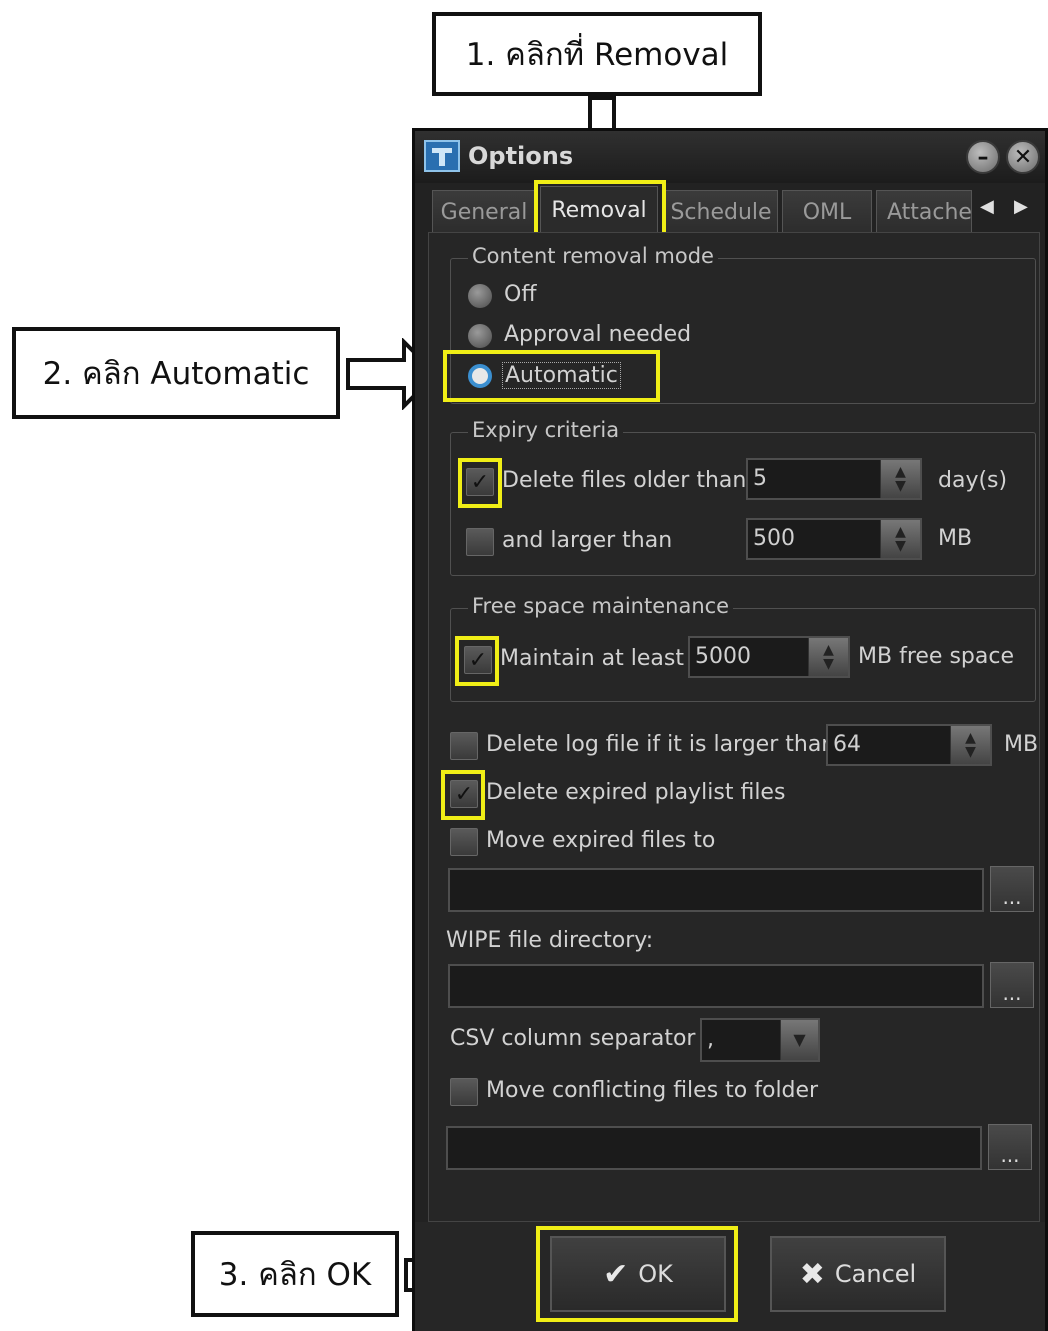  I want to click on days-unit: day(s), so click(973, 480).